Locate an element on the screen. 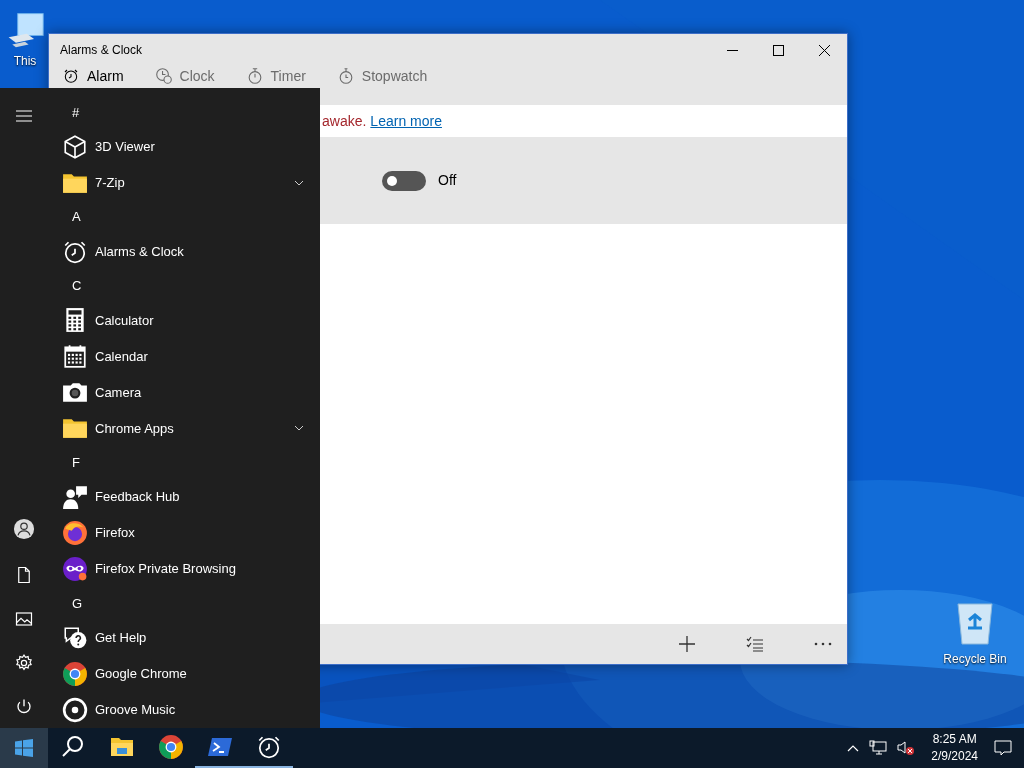  tab: Timer is located at coordinates (276, 76).